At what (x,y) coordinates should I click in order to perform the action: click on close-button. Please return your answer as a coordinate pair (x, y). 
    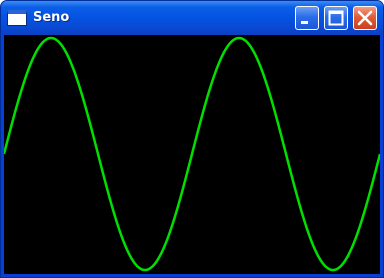
    Looking at the image, I should click on (365, 18).